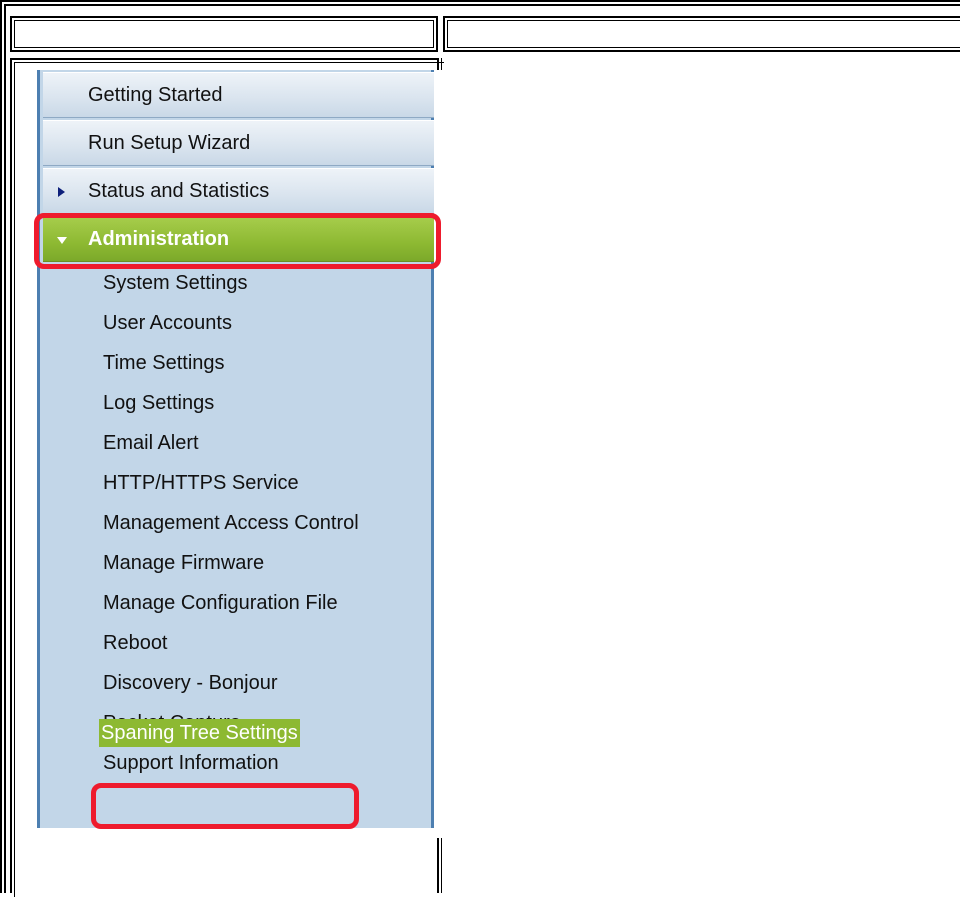 Image resolution: width=960 pixels, height=897 pixels. Describe the element at coordinates (237, 241) in the screenshot. I see `highlight-box-administration` at that location.